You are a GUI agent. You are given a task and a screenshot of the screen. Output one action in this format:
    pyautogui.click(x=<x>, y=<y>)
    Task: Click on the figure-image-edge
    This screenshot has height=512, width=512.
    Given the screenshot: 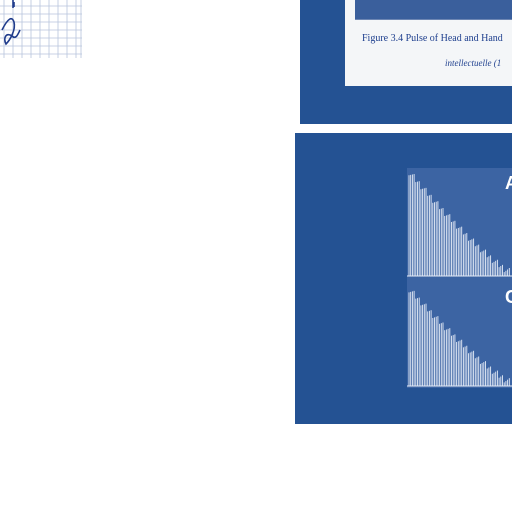 What is the action you would take?
    pyautogui.click(x=433, y=10)
    